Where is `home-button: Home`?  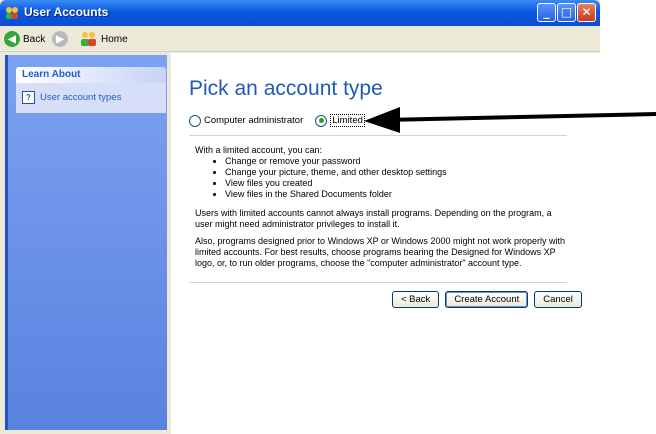 home-button: Home is located at coordinates (104, 39).